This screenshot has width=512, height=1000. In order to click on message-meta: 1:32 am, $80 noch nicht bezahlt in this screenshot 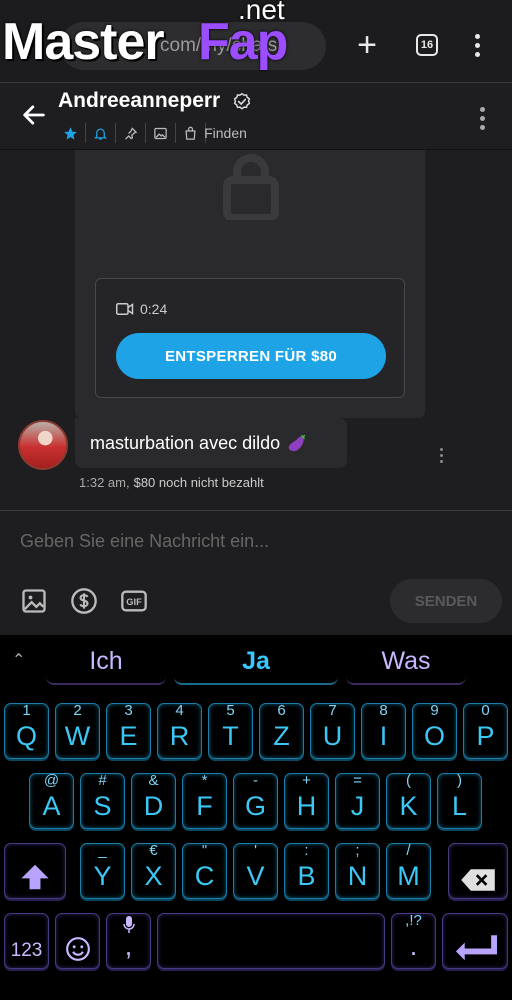, I will do `click(171, 482)`.